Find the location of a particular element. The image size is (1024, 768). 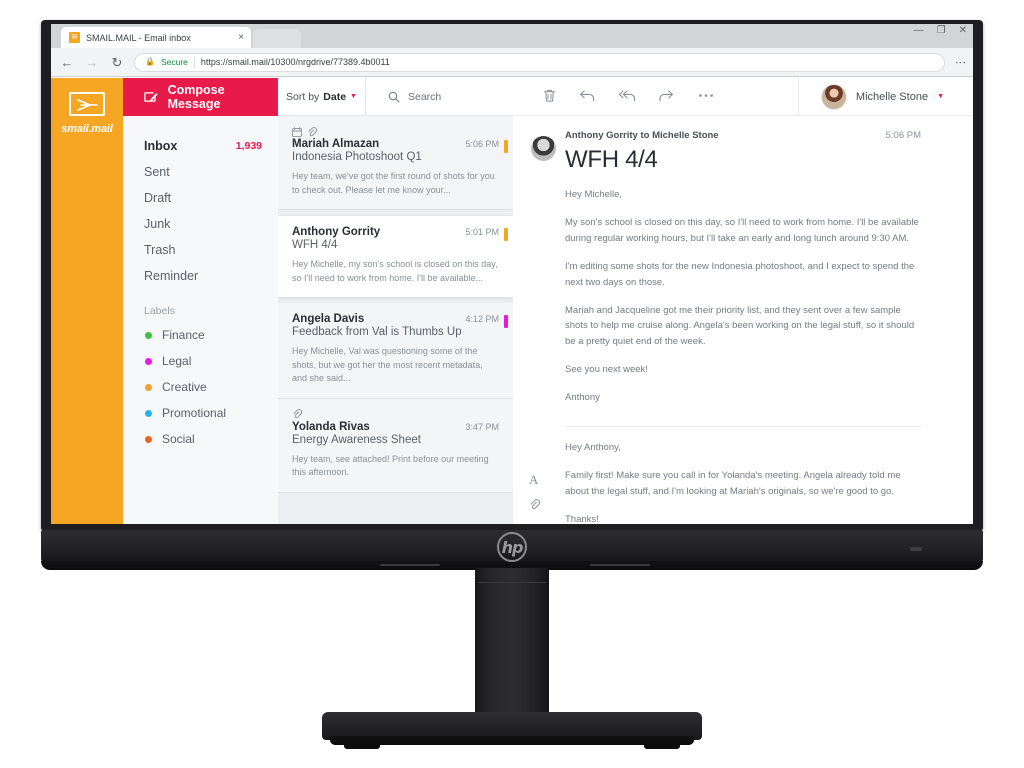

sort-value-label: Date is located at coordinates (335, 96).